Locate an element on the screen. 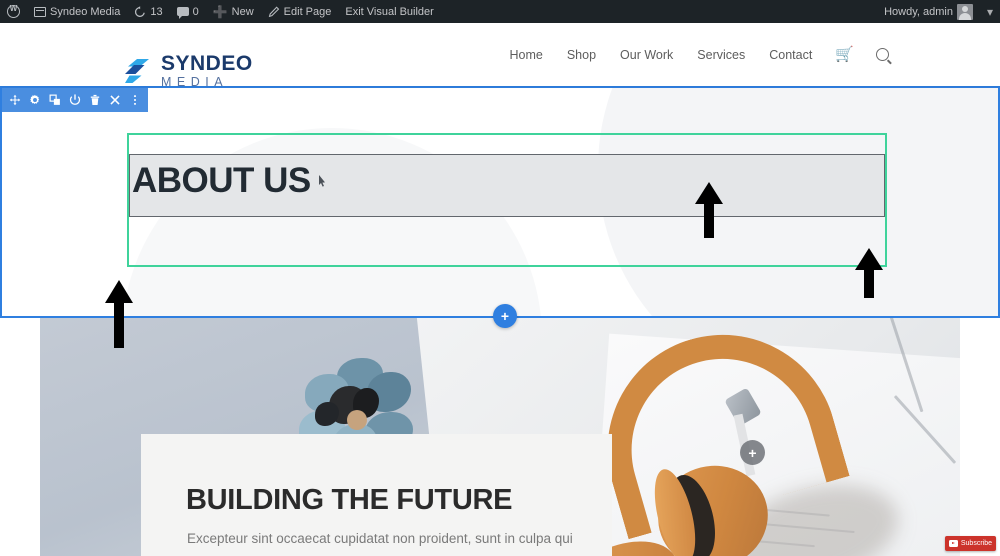  text-cursor-icon is located at coordinates (322, 181).